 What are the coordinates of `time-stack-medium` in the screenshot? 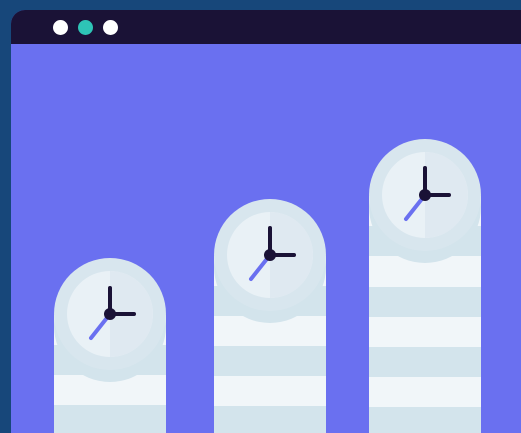 It's located at (270, 316).